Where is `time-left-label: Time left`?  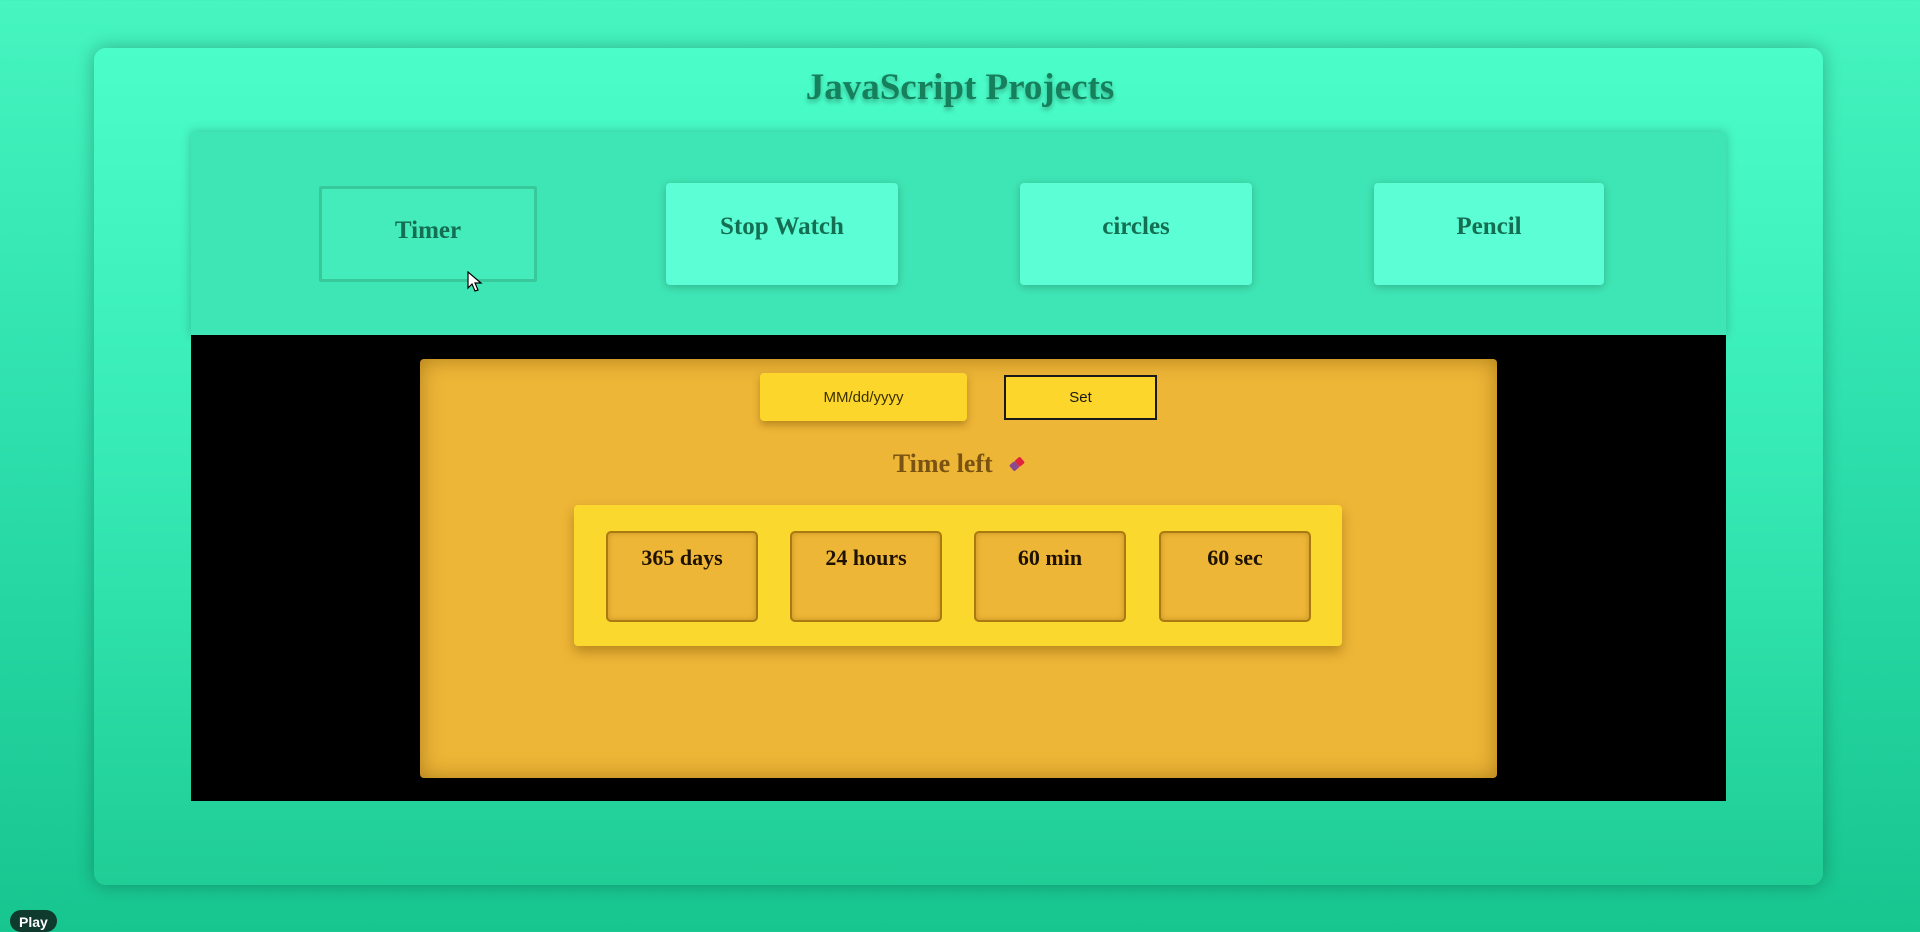
time-left-label: Time left is located at coordinates (942, 463).